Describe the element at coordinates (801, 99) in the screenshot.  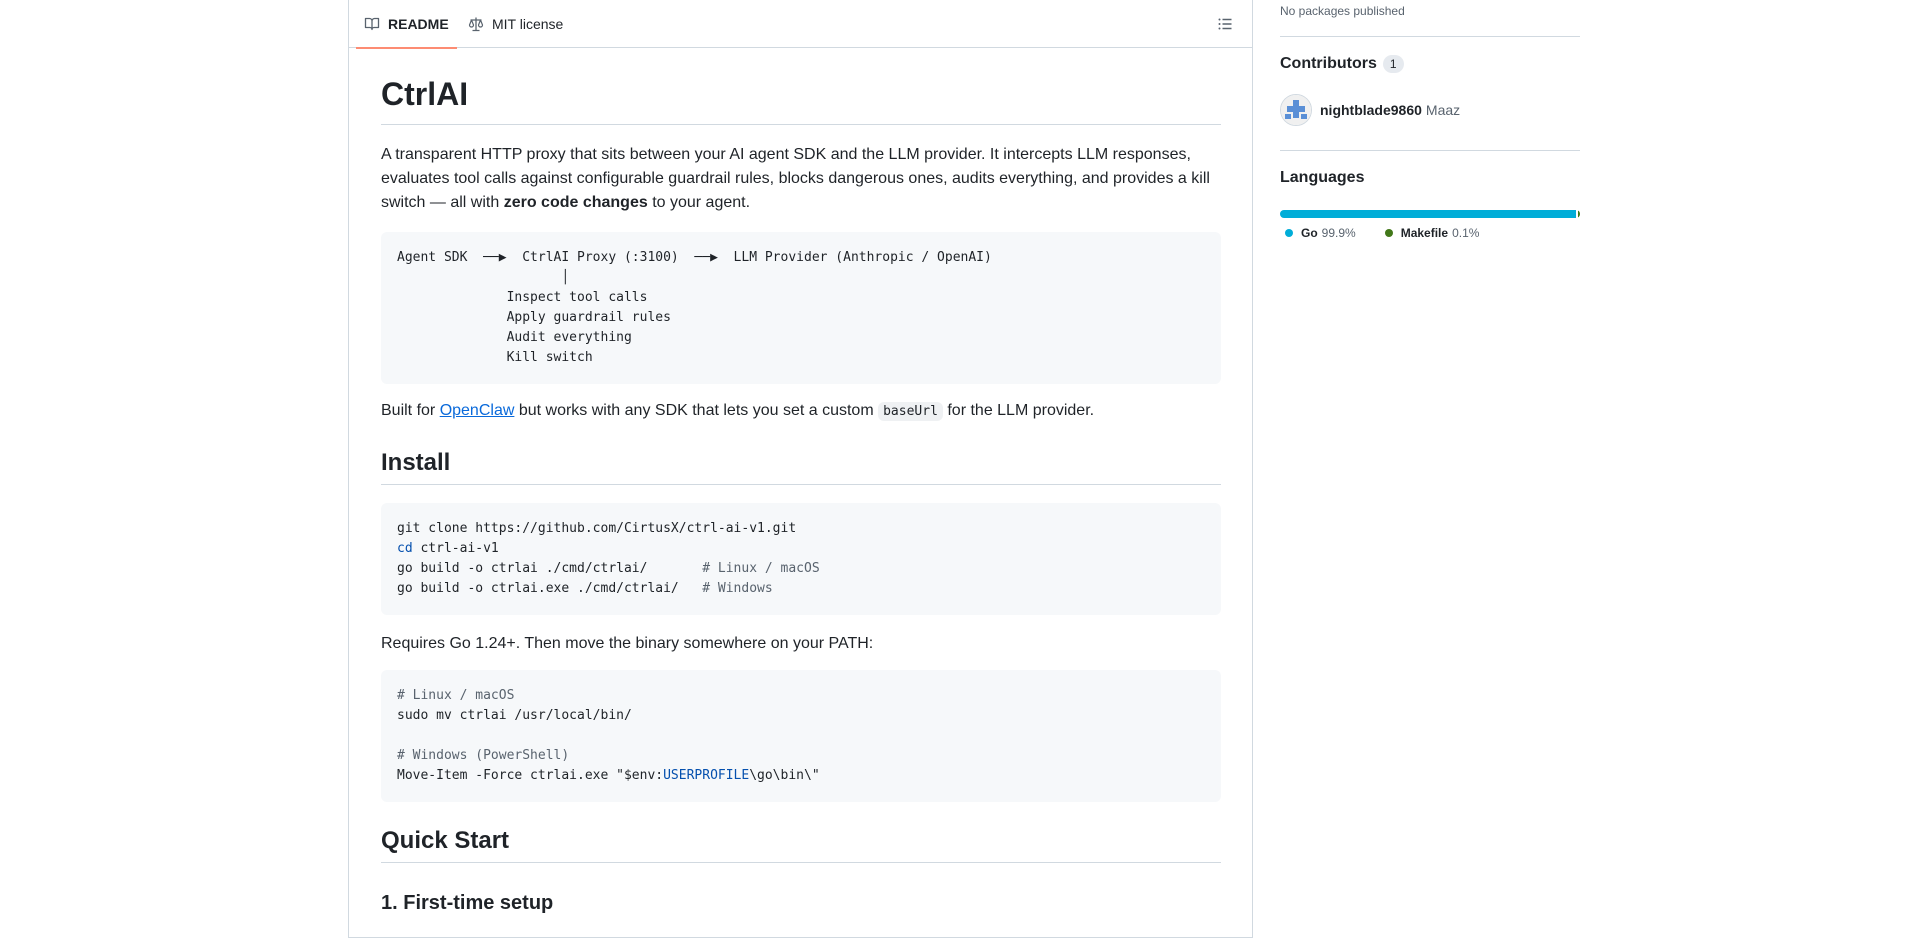
I see `readme-title: CtrlAI` at that location.